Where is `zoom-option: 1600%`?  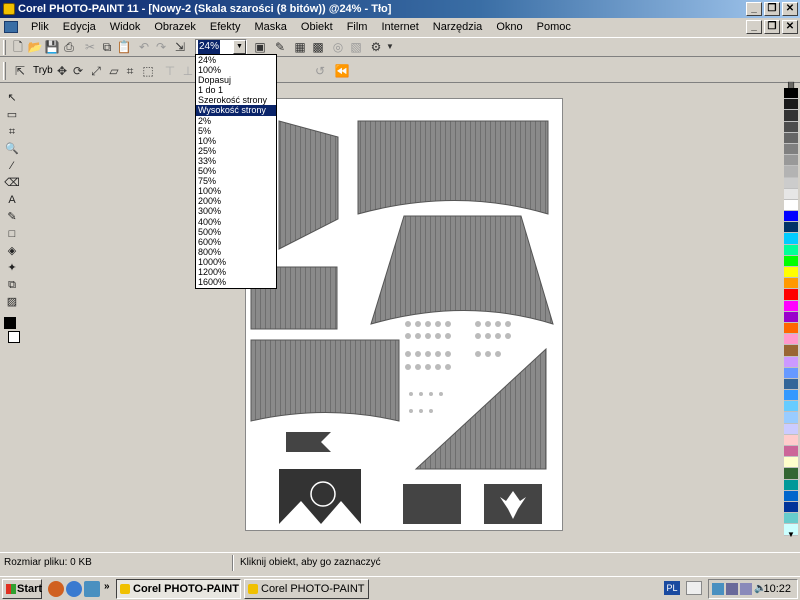 zoom-option: 1600% is located at coordinates (236, 282).